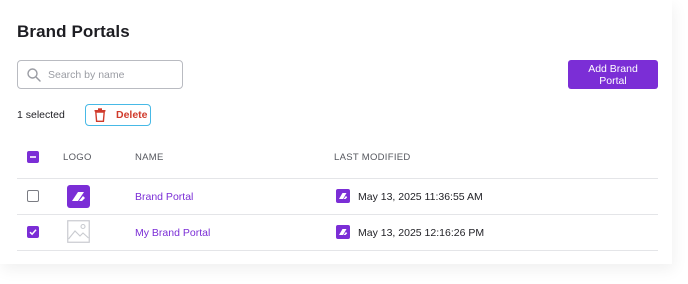  What do you see at coordinates (77, 157) in the screenshot?
I see `column-header-logo: LOGO` at bounding box center [77, 157].